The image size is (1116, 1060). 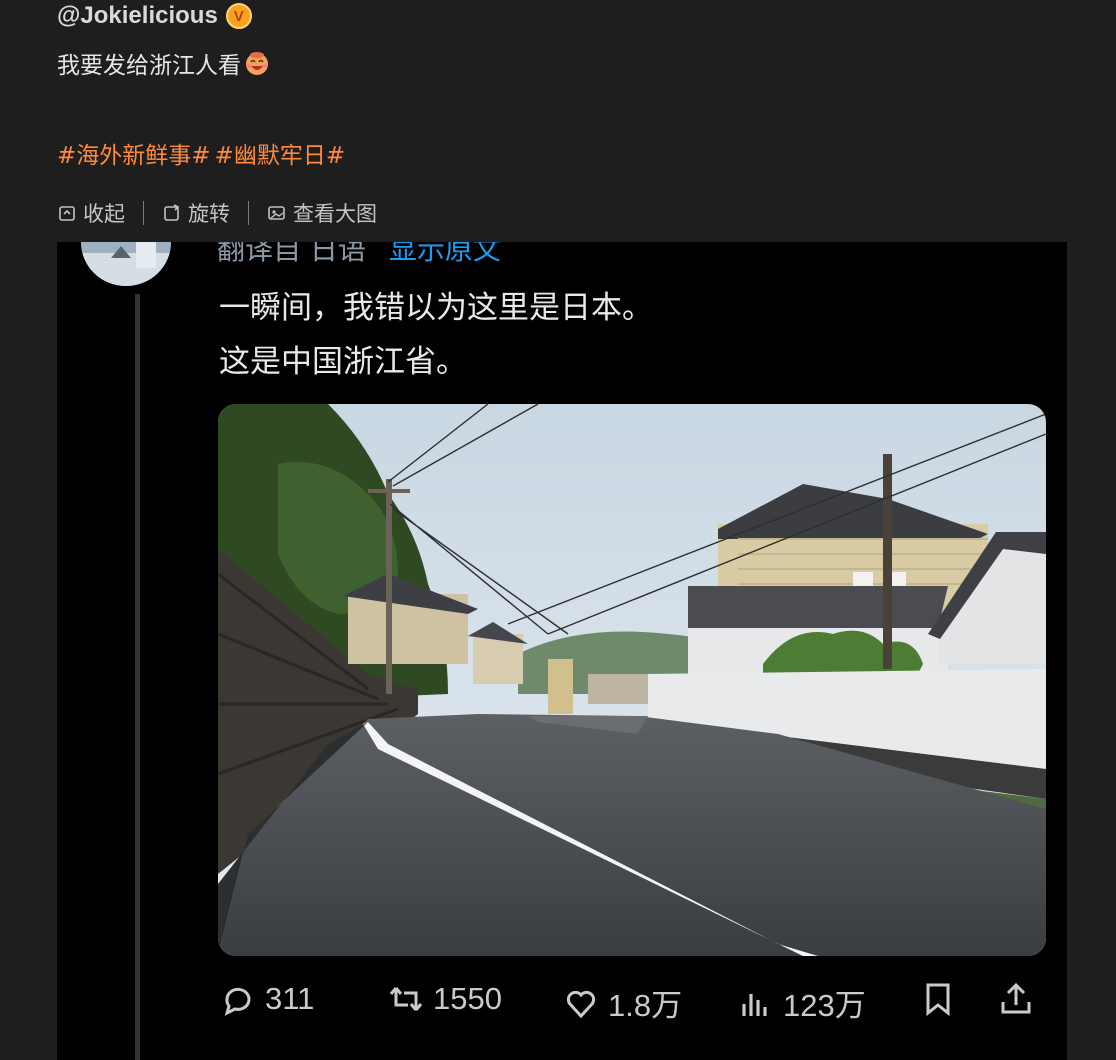 I want to click on view-large-button: 查看大图, so click(x=322, y=213).